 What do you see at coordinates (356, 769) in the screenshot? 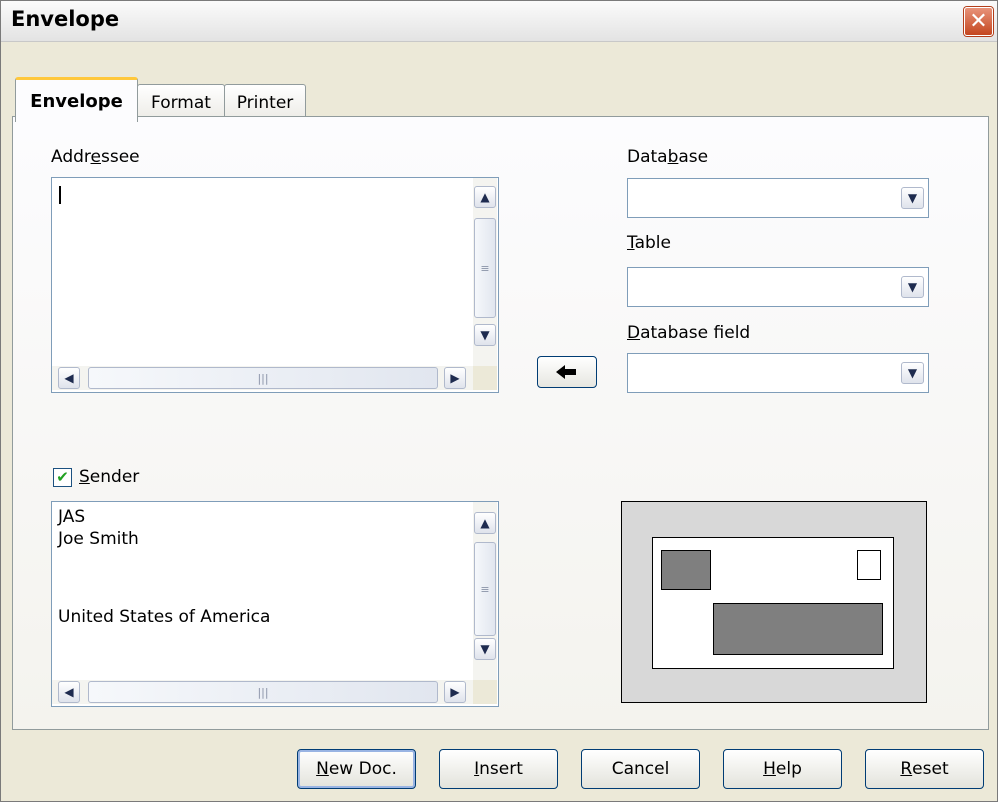
I see `new-doc-button: New Doc.` at bounding box center [356, 769].